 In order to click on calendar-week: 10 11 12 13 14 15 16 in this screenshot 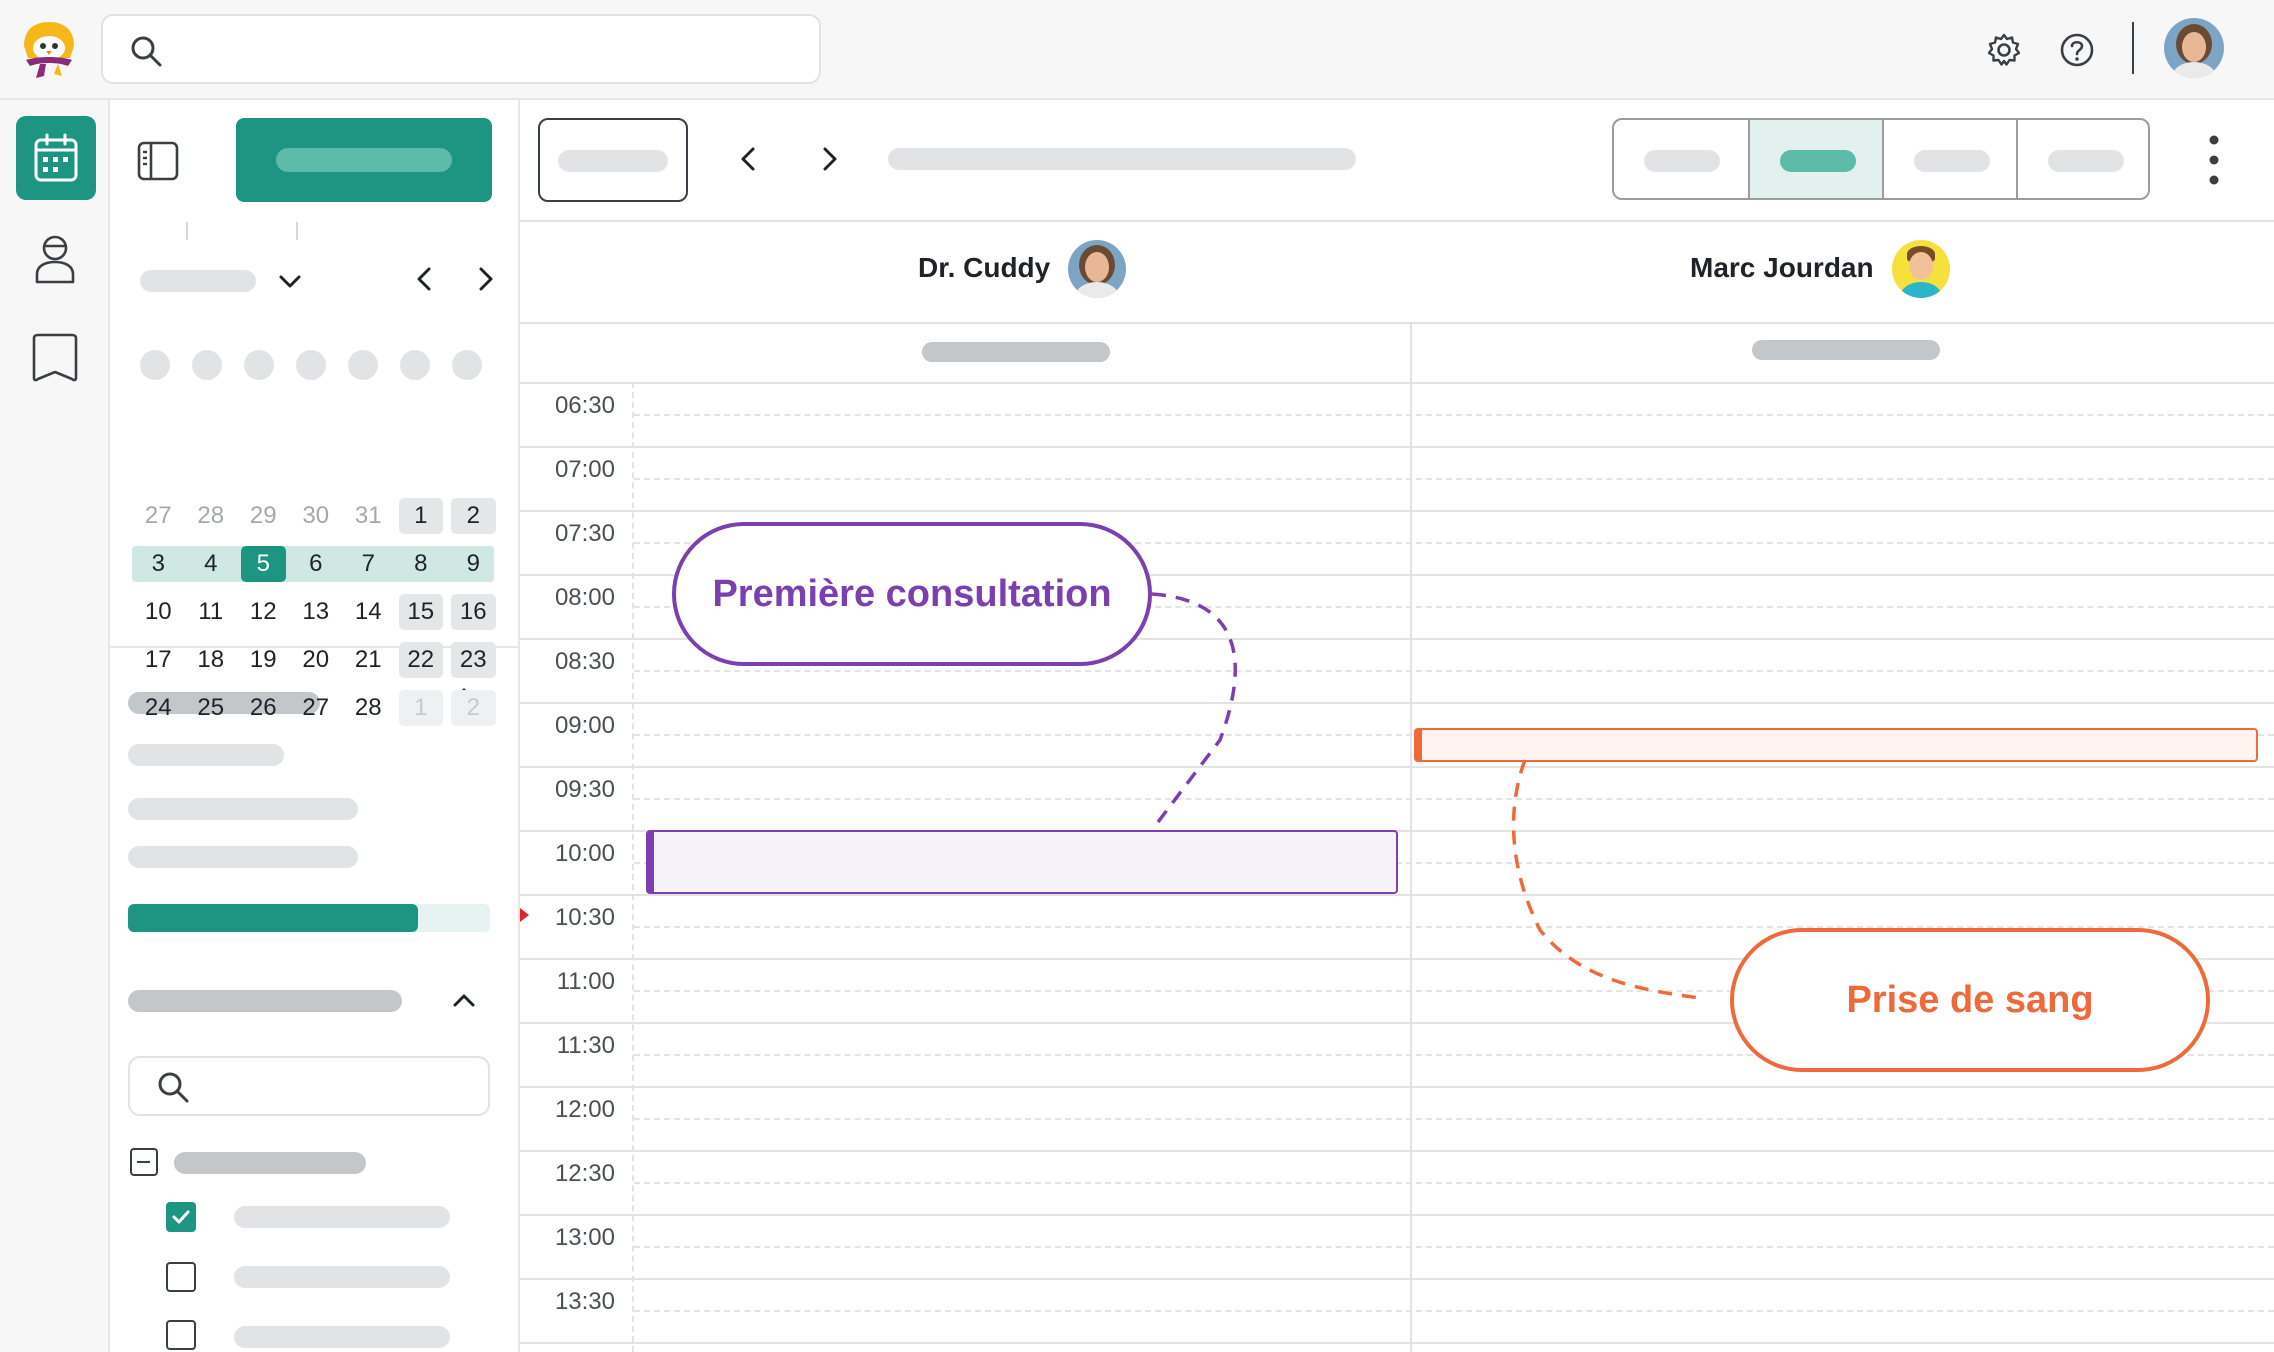, I will do `click(322, 612)`.